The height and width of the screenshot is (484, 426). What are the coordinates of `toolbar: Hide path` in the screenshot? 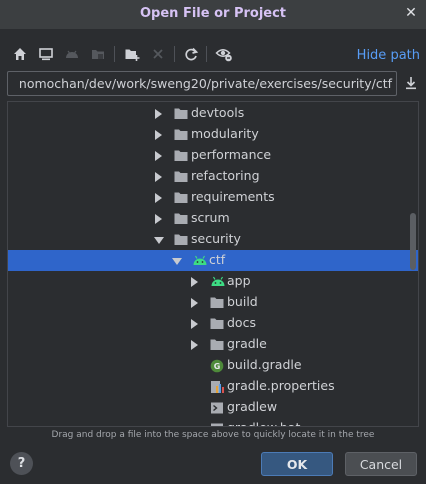 It's located at (213, 56).